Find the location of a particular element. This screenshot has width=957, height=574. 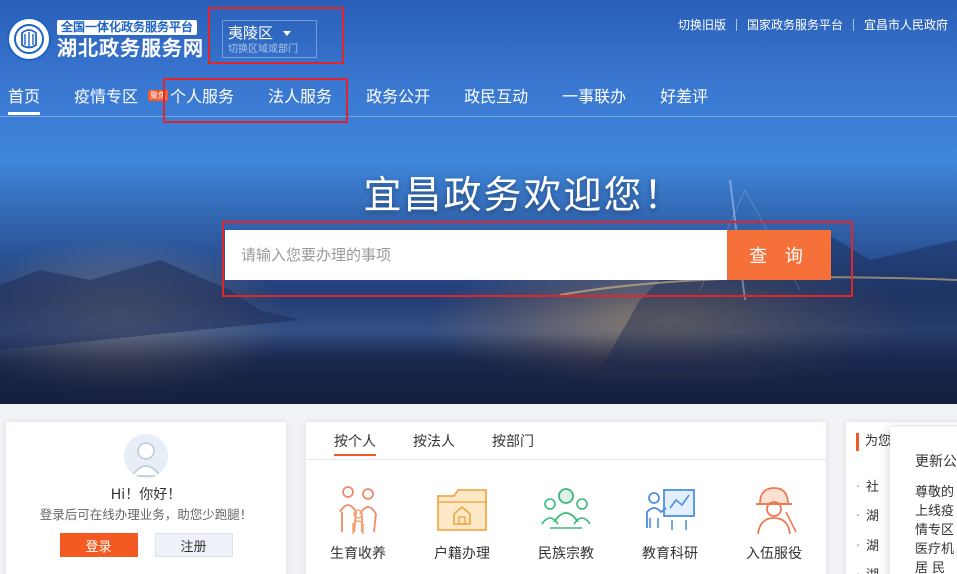

nav-one-stop: 一事联办 is located at coordinates (594, 97).